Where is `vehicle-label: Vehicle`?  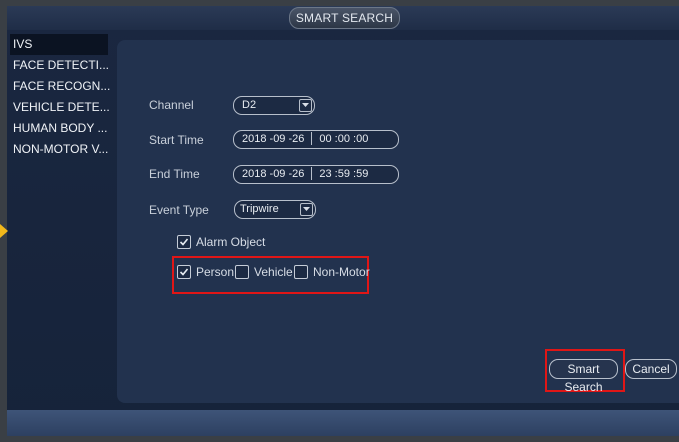 vehicle-label: Vehicle is located at coordinates (273, 272).